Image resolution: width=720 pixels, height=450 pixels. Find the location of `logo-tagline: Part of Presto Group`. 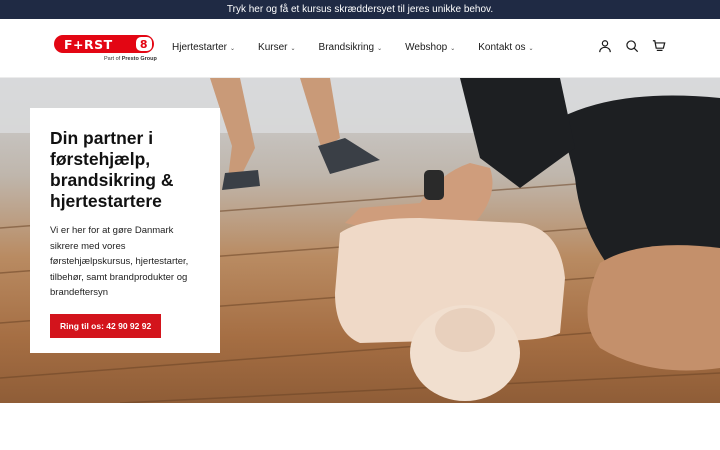

logo-tagline: Part of Presto Group is located at coordinates (130, 59).